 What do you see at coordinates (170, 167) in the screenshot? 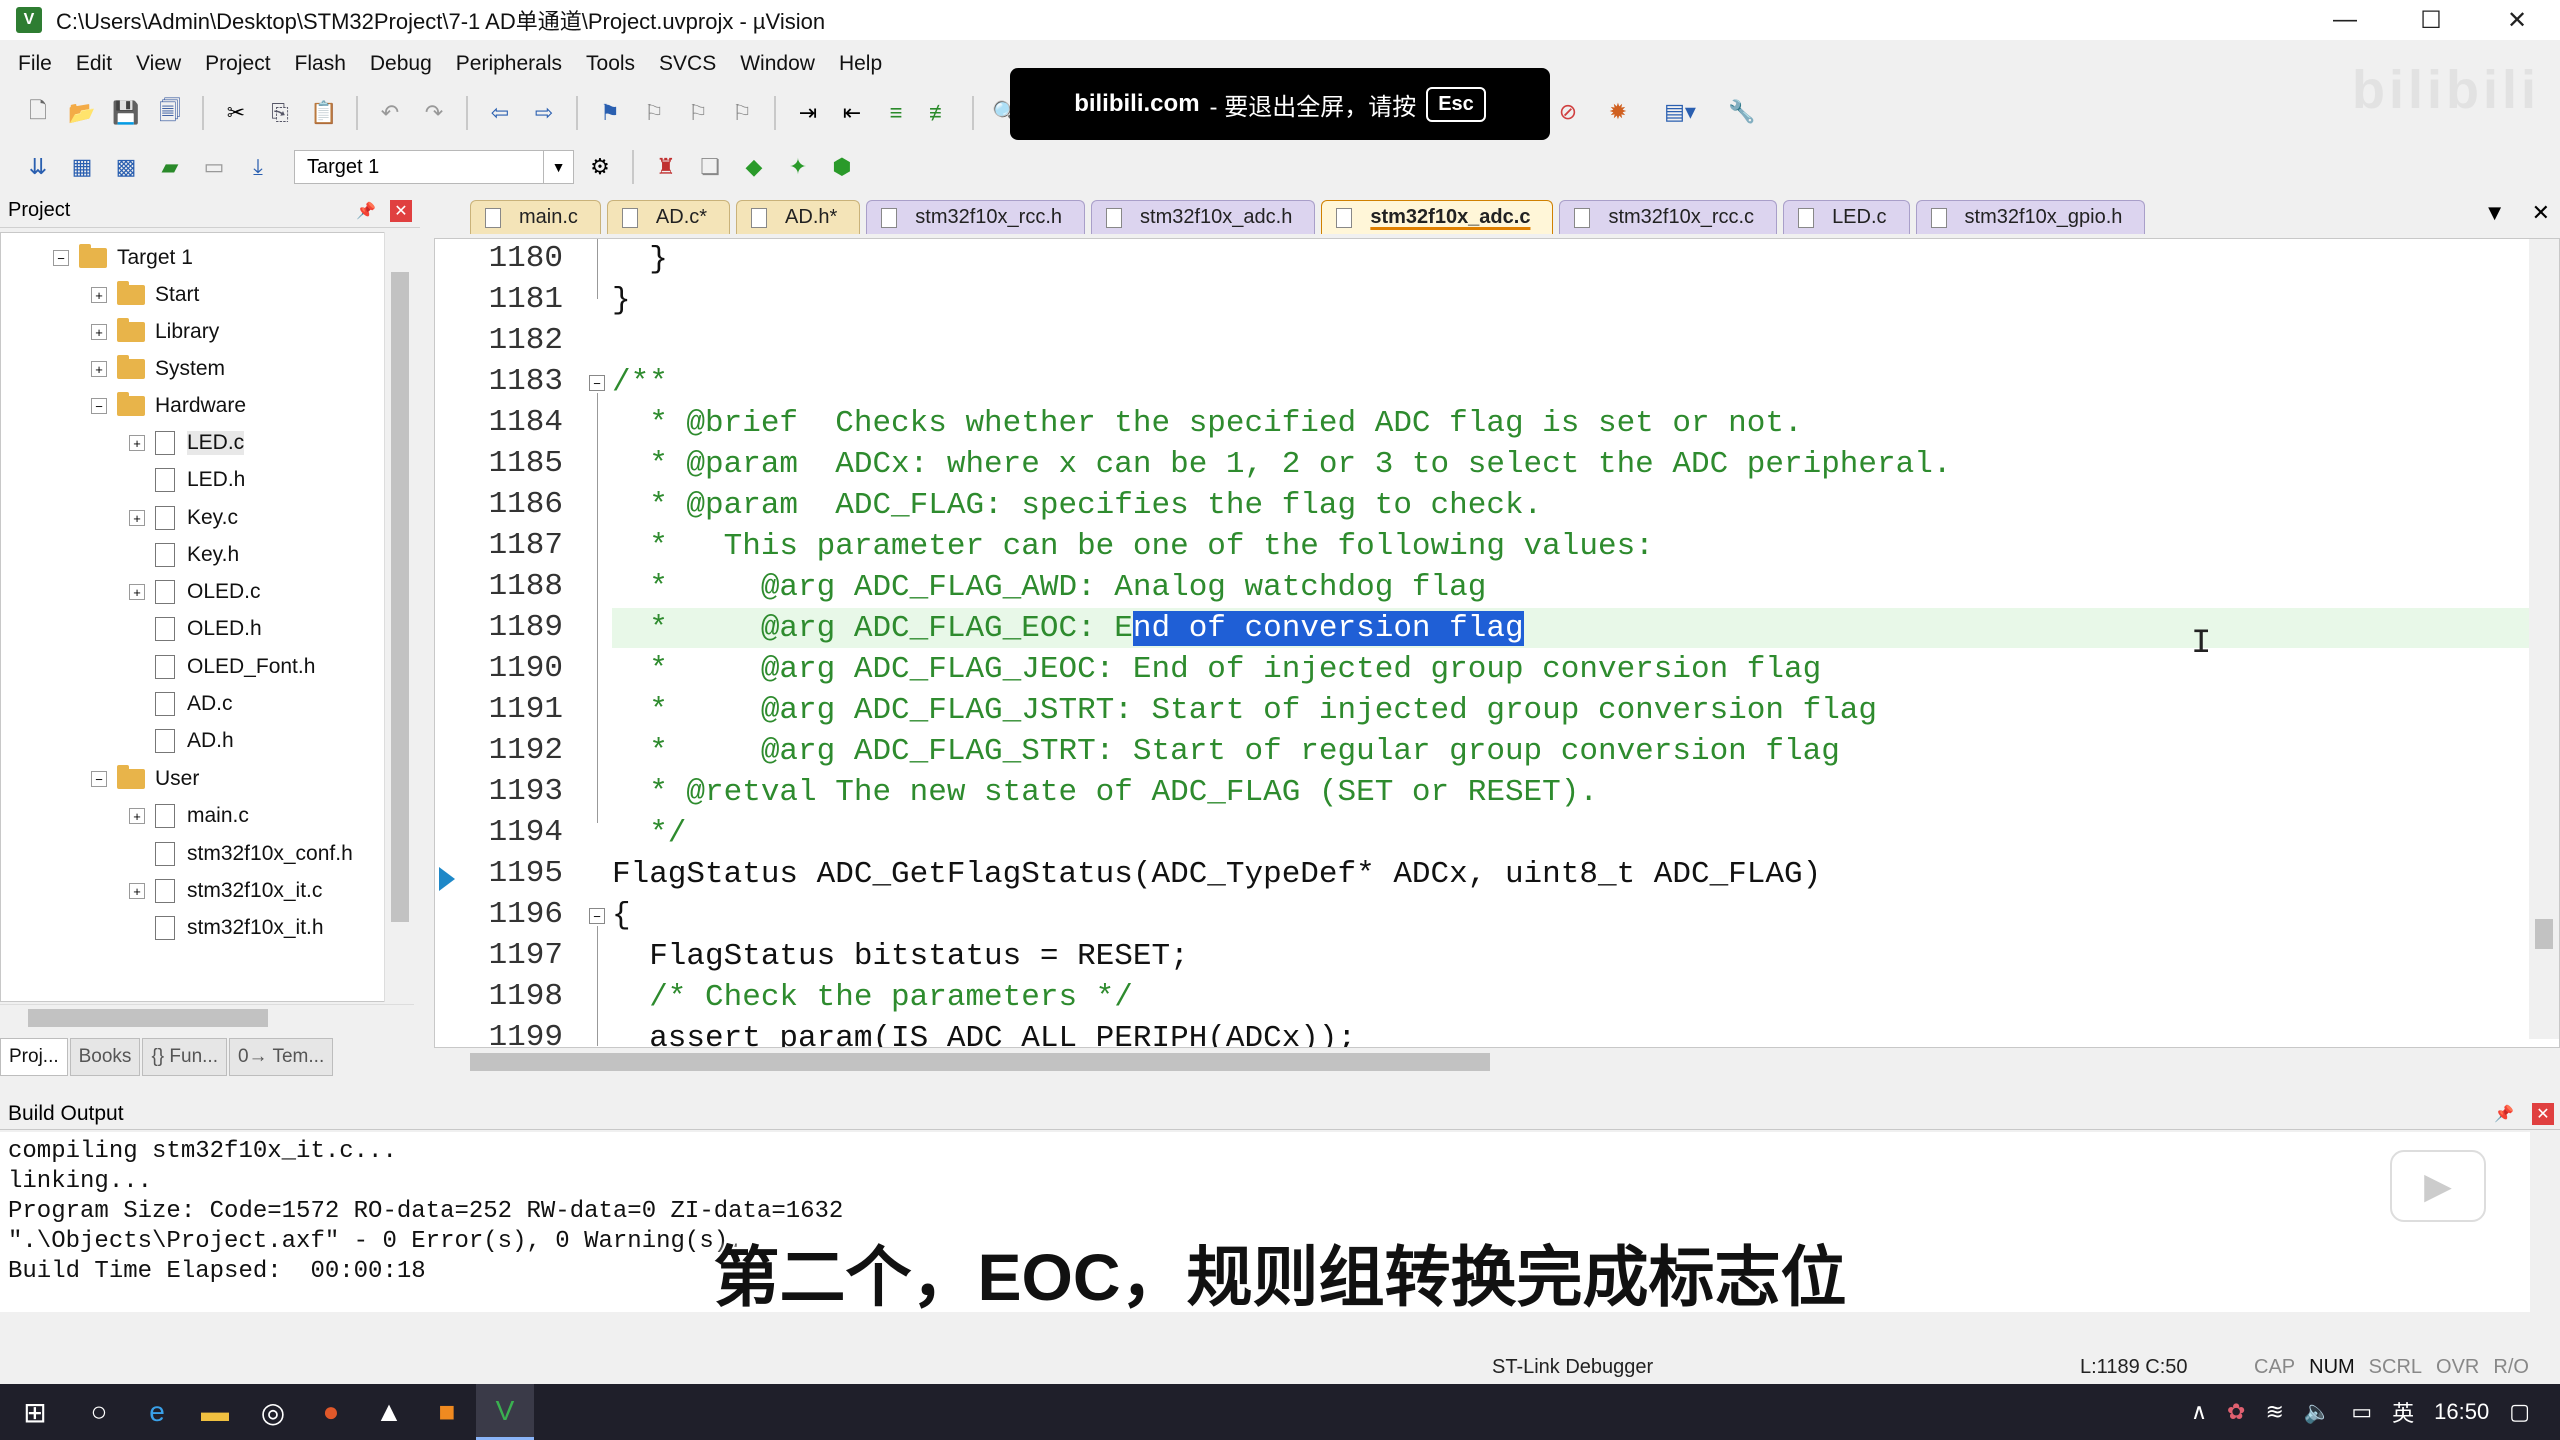
I see `batch-build-icon: ▰` at bounding box center [170, 167].